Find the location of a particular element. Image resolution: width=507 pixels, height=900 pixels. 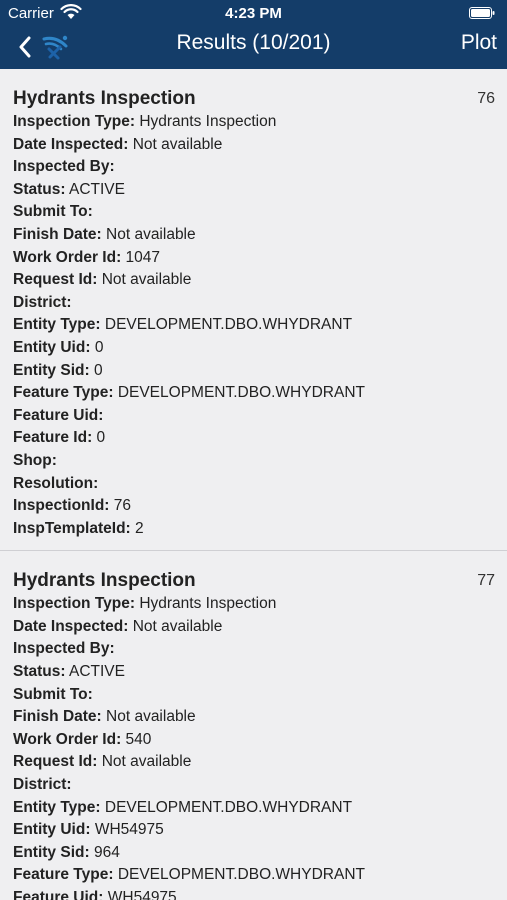

header-bar: Carrier 4:23 PM Results (10/201) Plot is located at coordinates (253, 34).